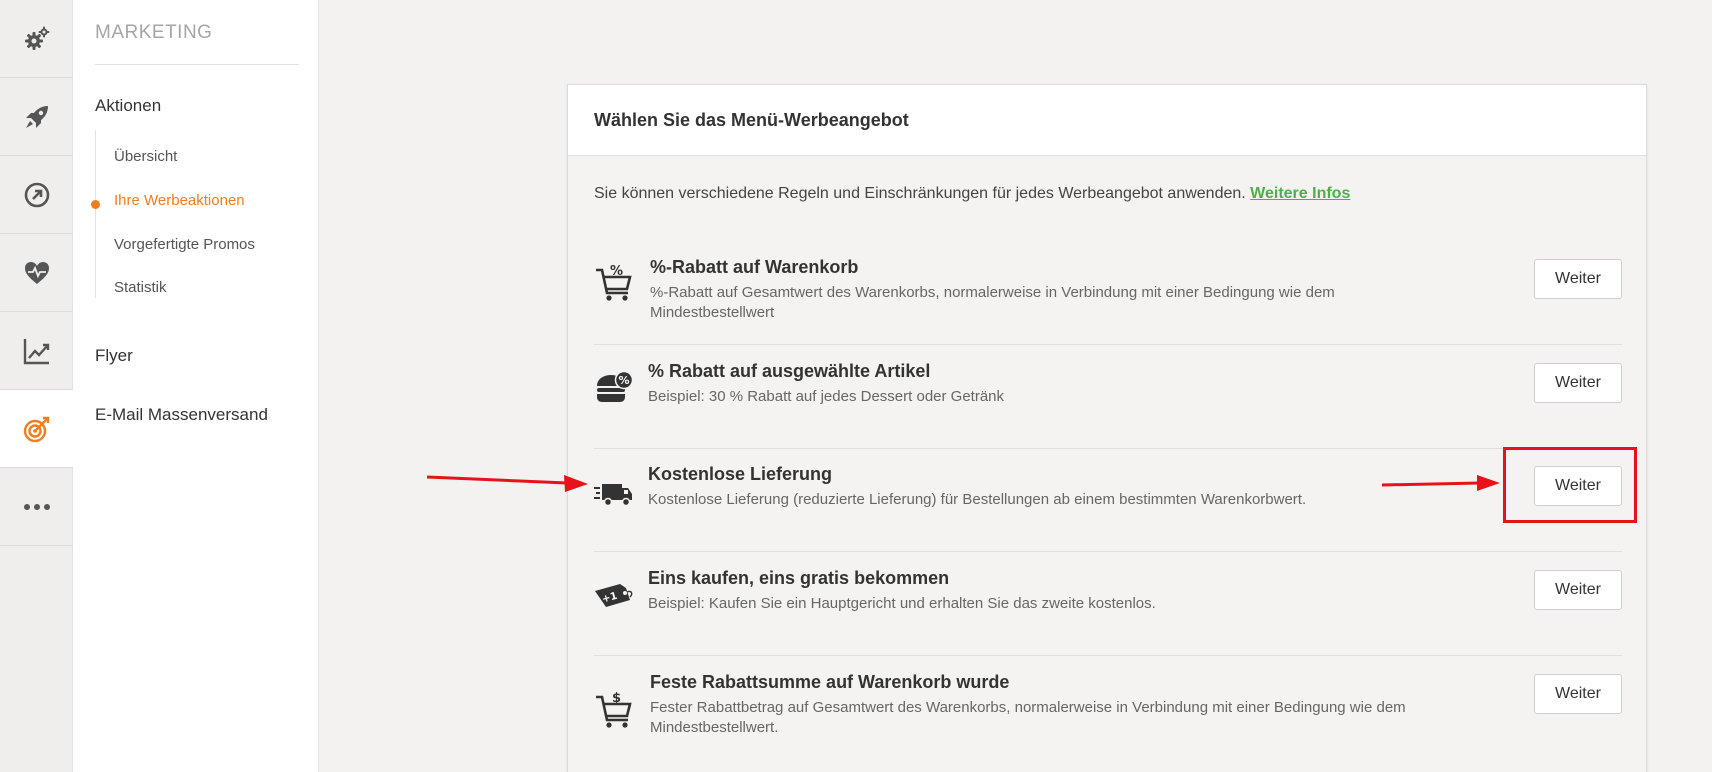 The height and width of the screenshot is (772, 1712). What do you see at coordinates (1300, 193) in the screenshot?
I see `more-info-link: Weitere Infos` at bounding box center [1300, 193].